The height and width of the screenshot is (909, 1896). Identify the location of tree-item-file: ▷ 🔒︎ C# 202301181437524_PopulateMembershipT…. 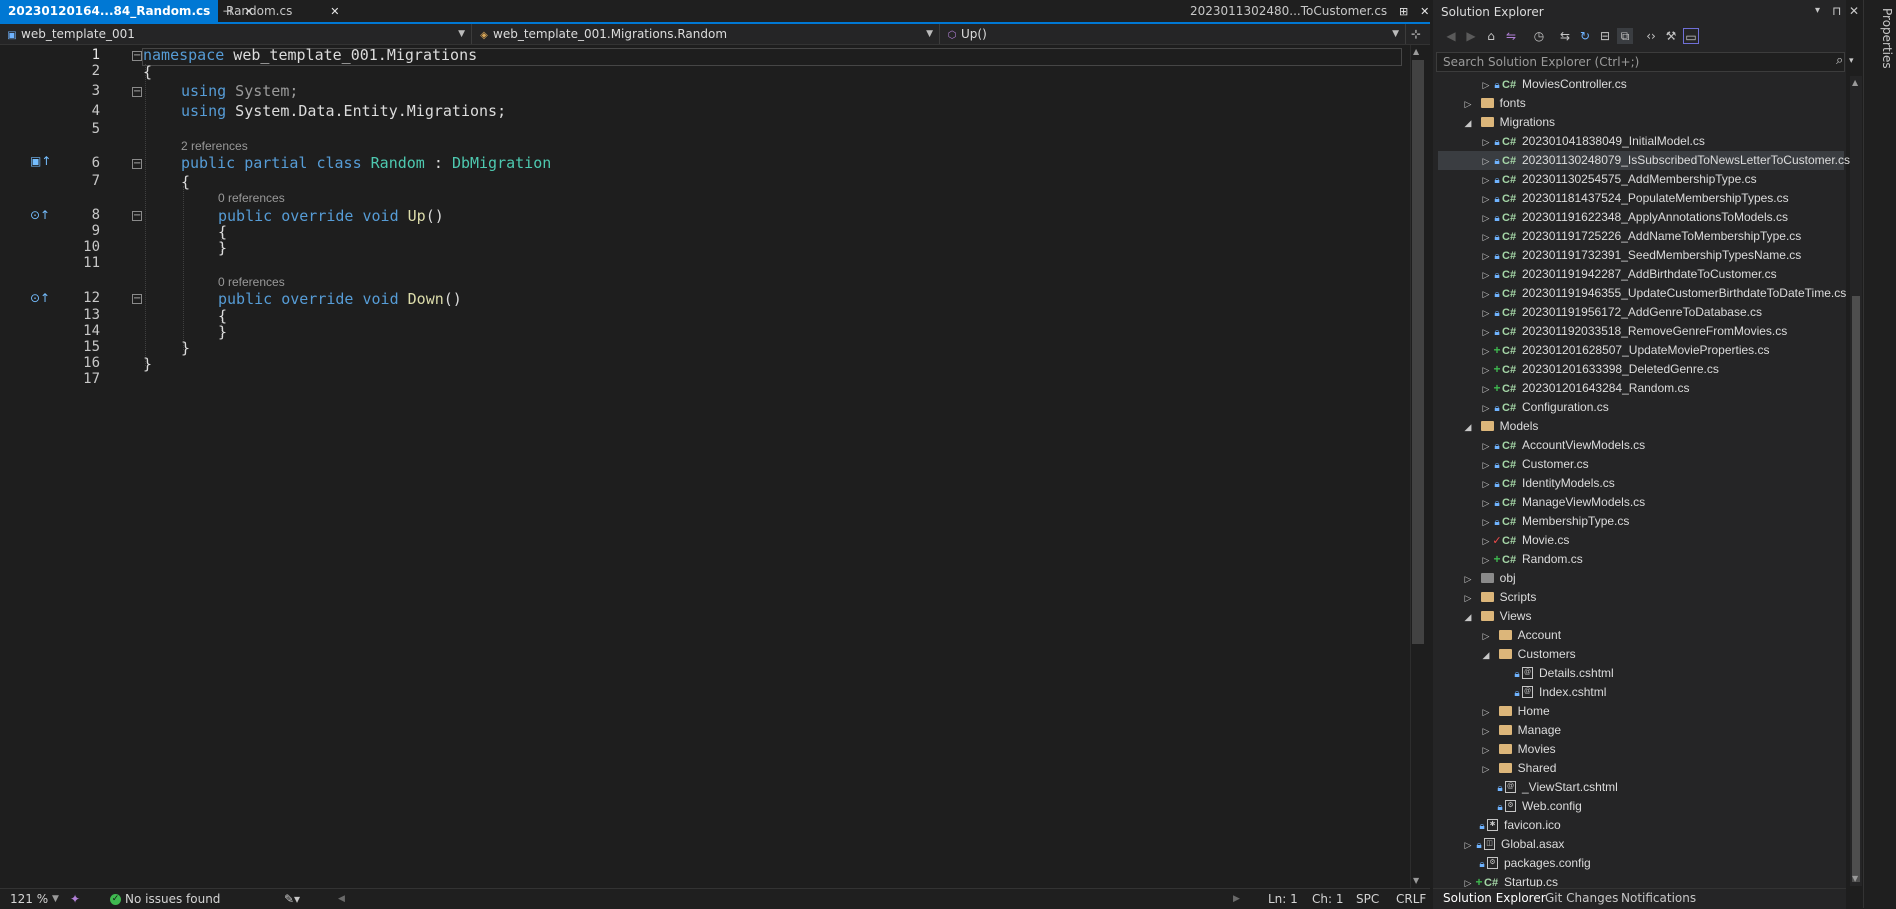
(1634, 198).